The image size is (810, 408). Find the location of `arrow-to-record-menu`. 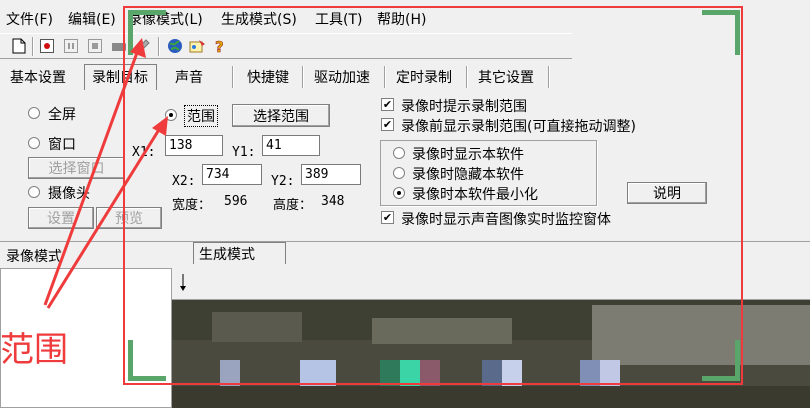

arrow-to-record-menu is located at coordinates (91, 177).